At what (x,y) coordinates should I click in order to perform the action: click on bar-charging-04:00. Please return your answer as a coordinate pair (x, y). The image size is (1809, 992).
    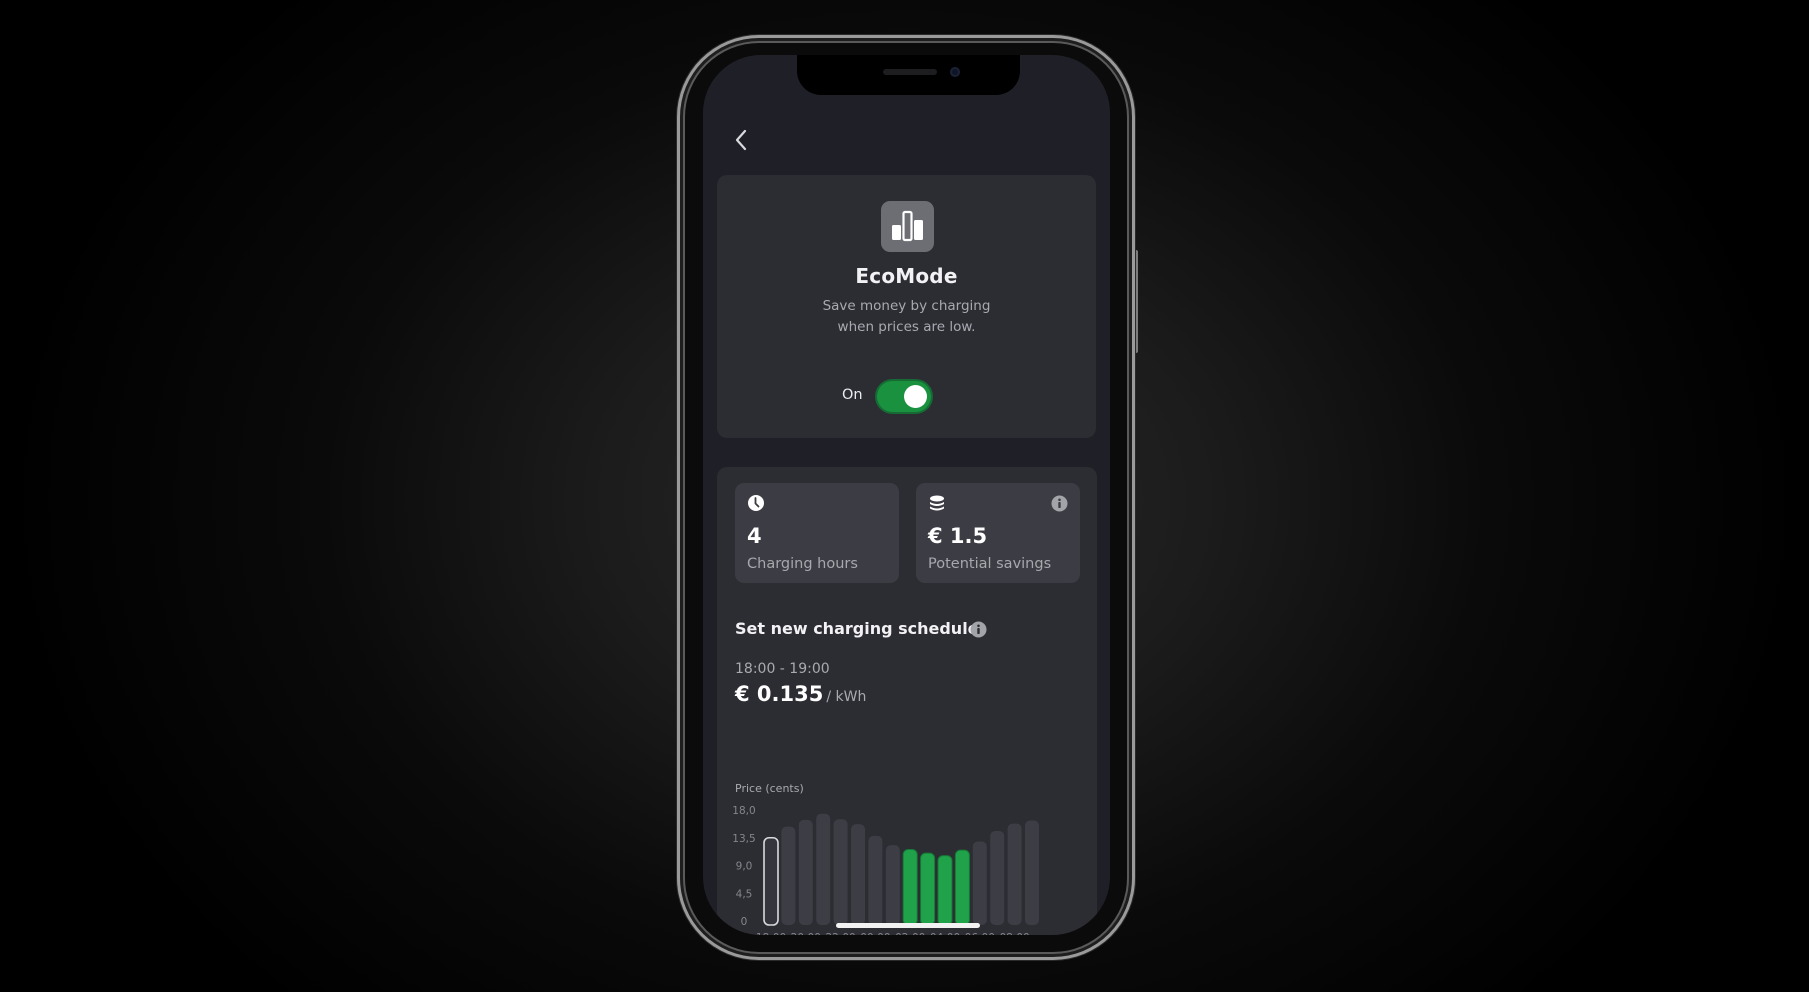
    Looking at the image, I should click on (945, 890).